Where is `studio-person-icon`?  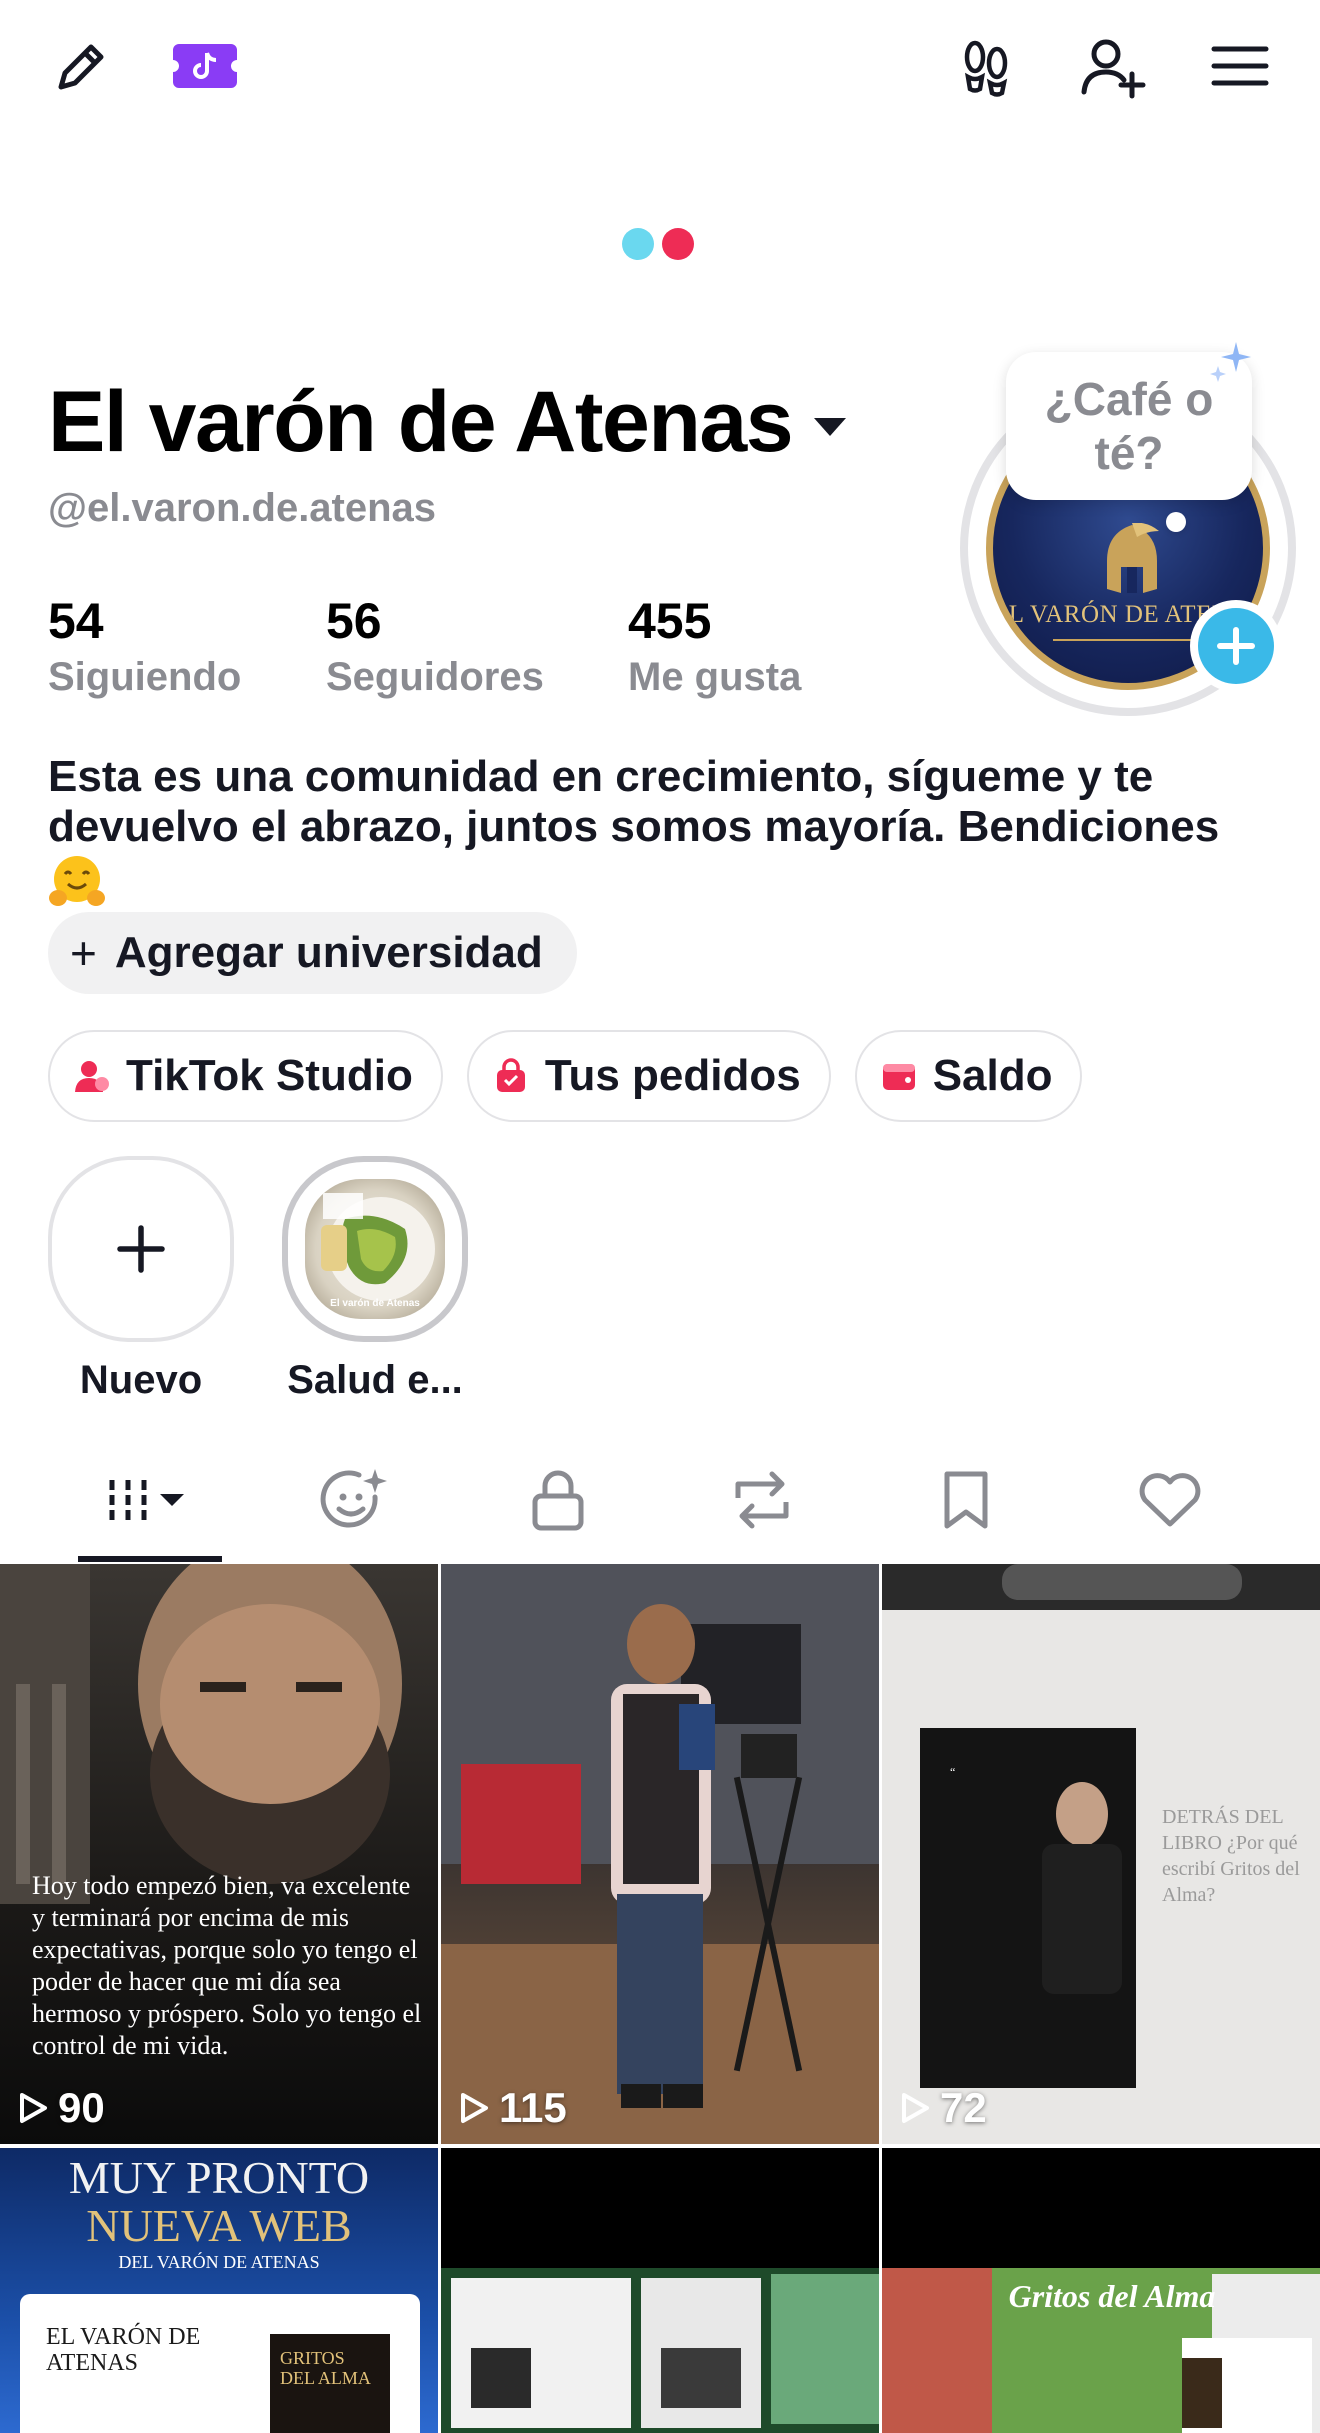
studio-person-icon is located at coordinates (92, 1076).